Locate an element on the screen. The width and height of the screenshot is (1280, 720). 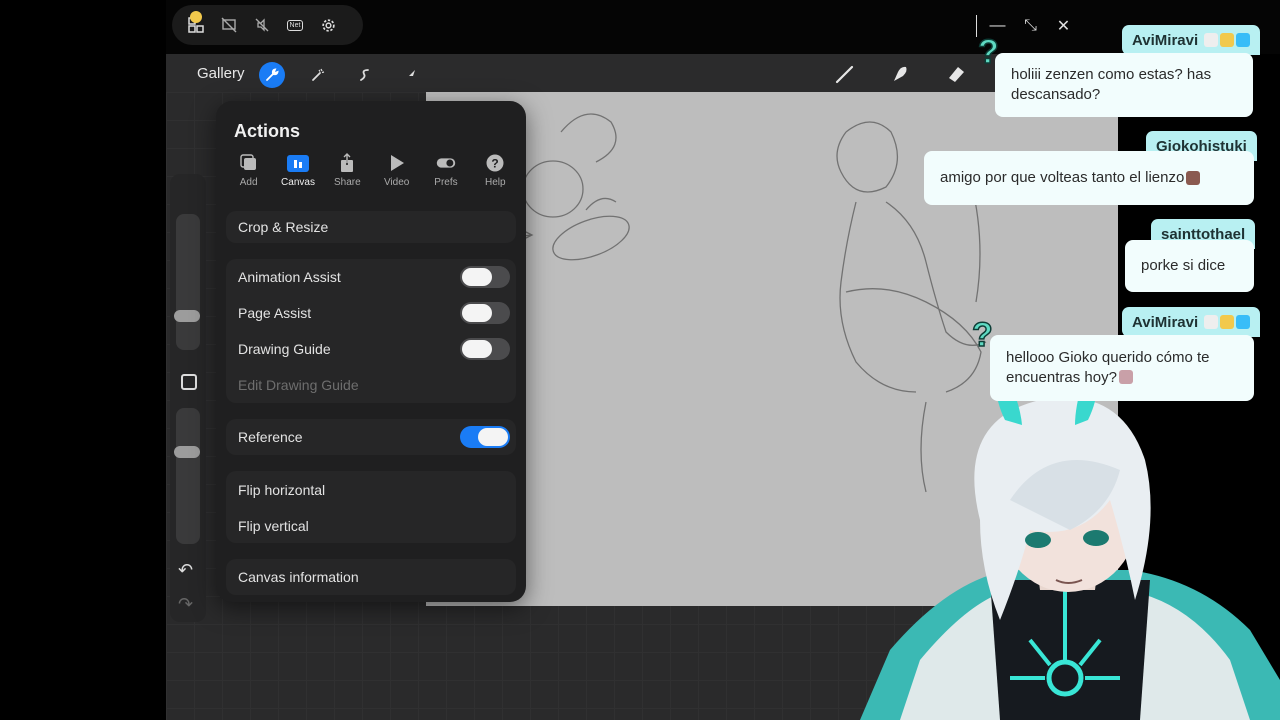
network-label: Net is located at coordinates (295, 25).